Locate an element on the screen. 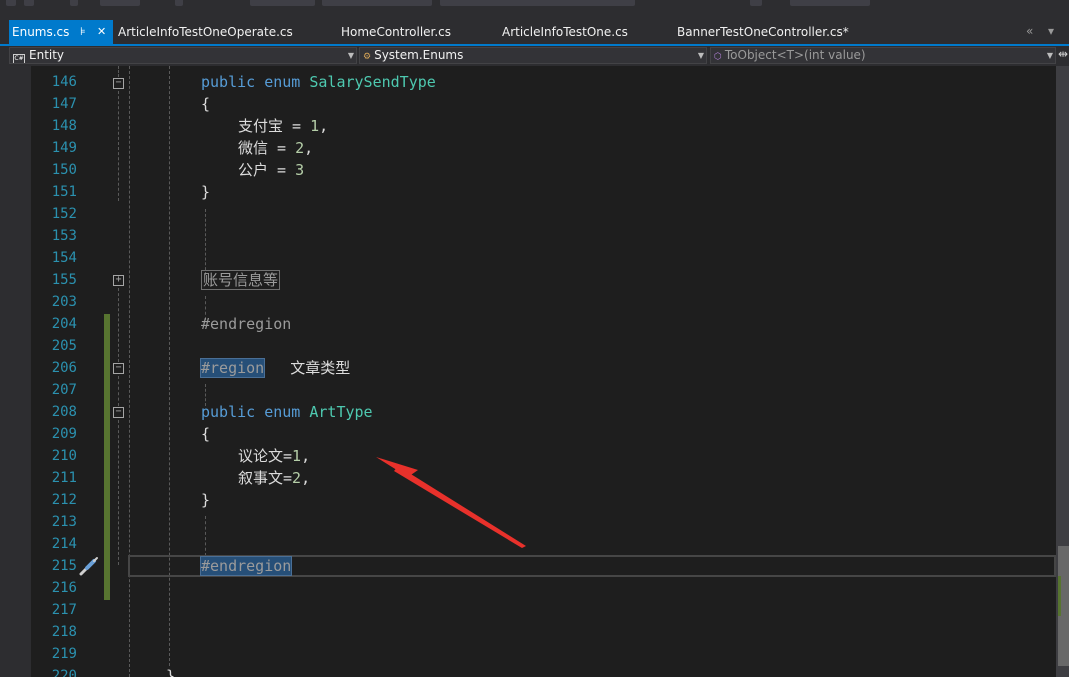 The width and height of the screenshot is (1069, 677). line-number: 203 is located at coordinates (64, 302).